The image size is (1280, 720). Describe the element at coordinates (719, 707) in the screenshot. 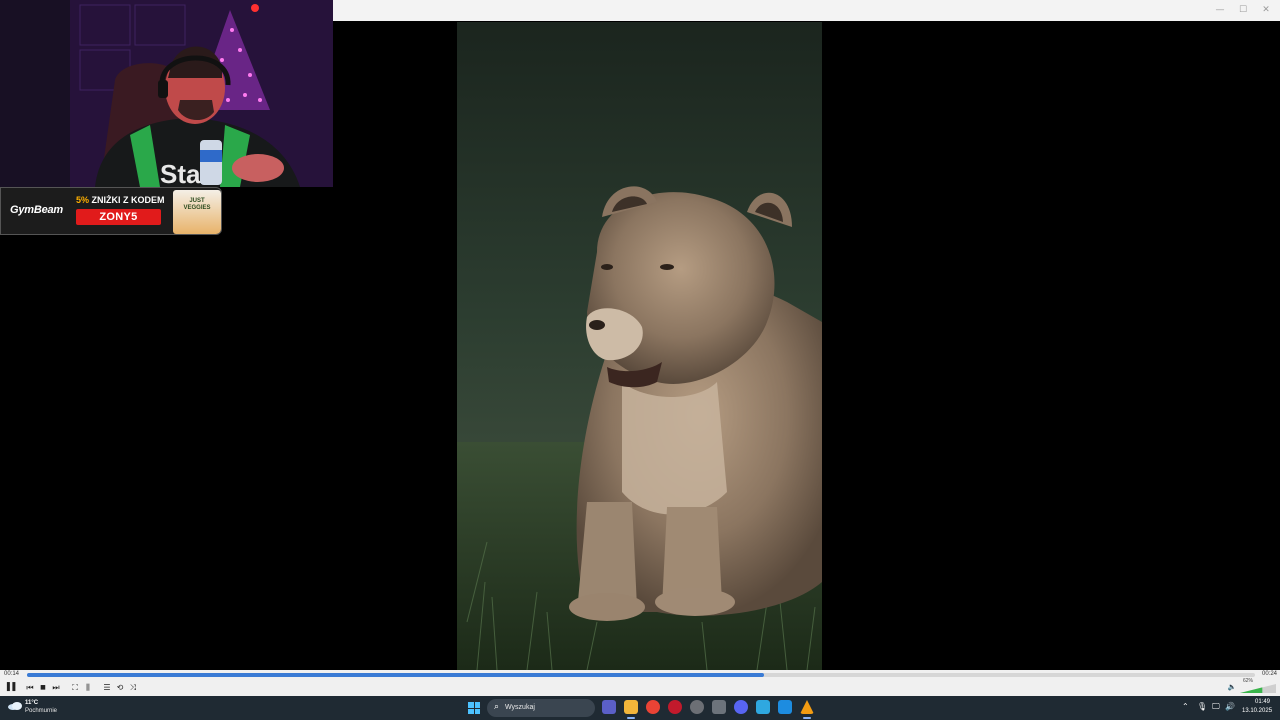

I see `mail-icon` at that location.